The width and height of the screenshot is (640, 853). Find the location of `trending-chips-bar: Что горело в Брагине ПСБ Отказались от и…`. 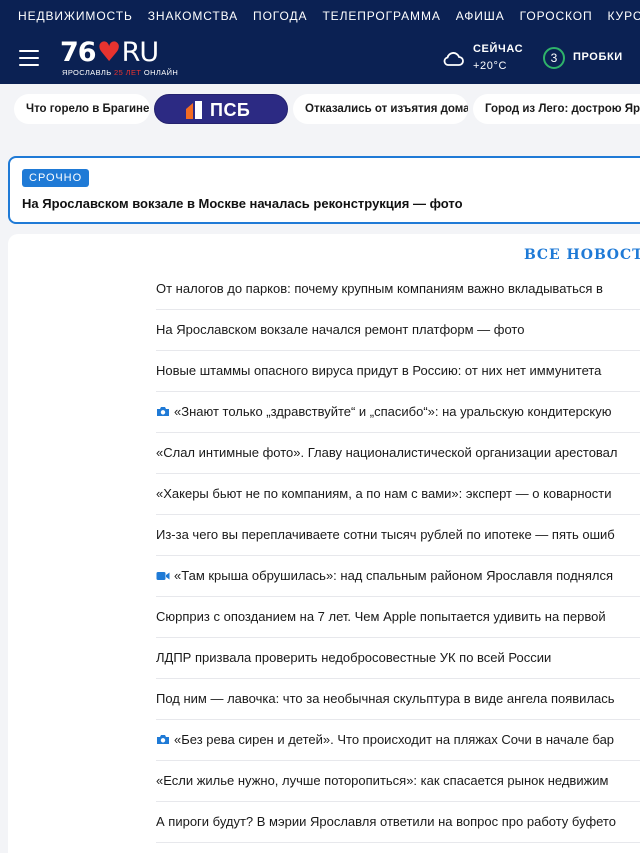

trending-chips-bar: Что горело в Брагине ПСБ Отказались от и… is located at coordinates (320, 109).